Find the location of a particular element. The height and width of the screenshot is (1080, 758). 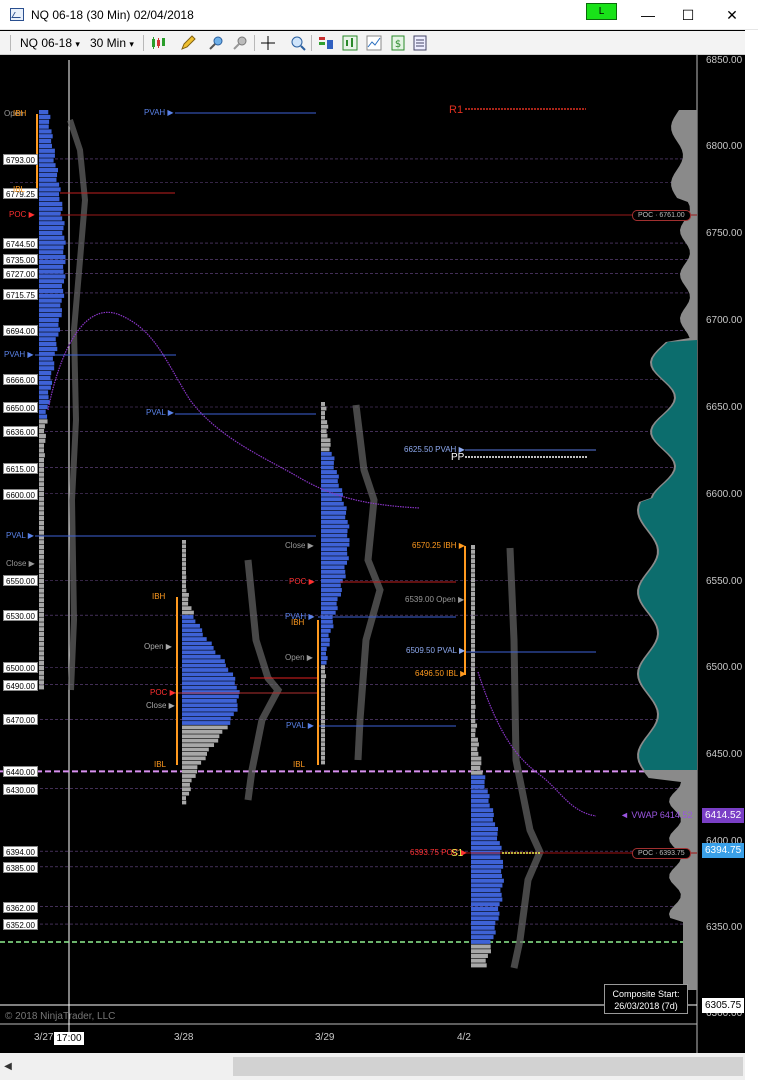

chart-toolbar: NQ 06-18 ▾ 30 Min ▾ $ is located at coordinates (372, 43).